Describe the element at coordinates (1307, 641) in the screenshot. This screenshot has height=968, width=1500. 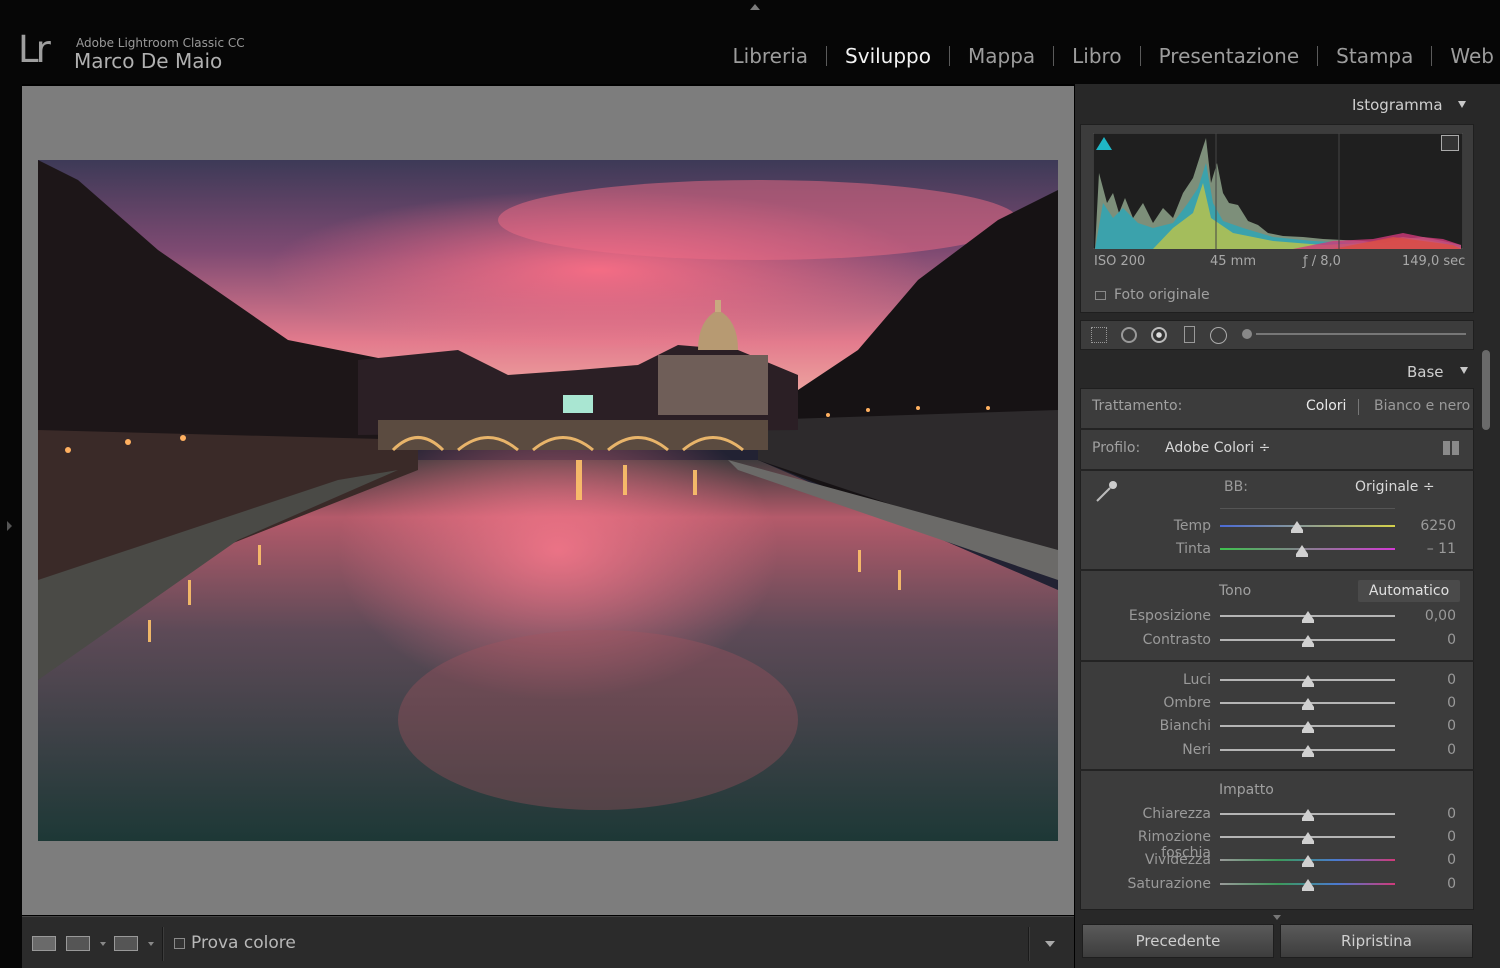
I see `contrast-slider-thumb` at that location.